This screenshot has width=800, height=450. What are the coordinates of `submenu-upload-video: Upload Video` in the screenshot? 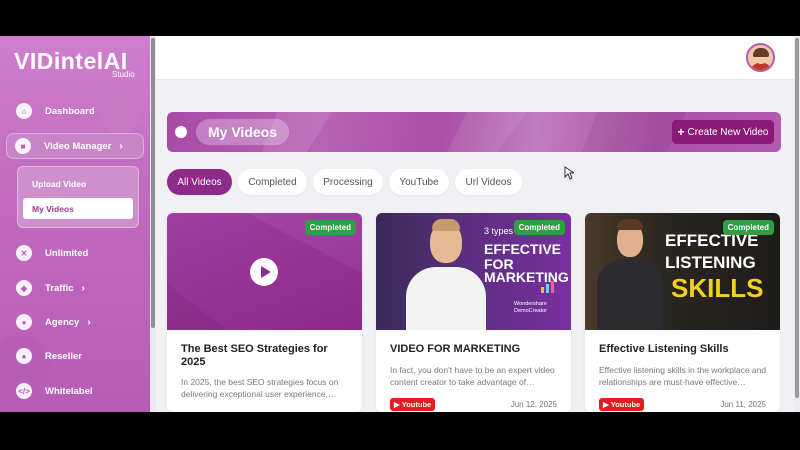 It's located at (78, 183).